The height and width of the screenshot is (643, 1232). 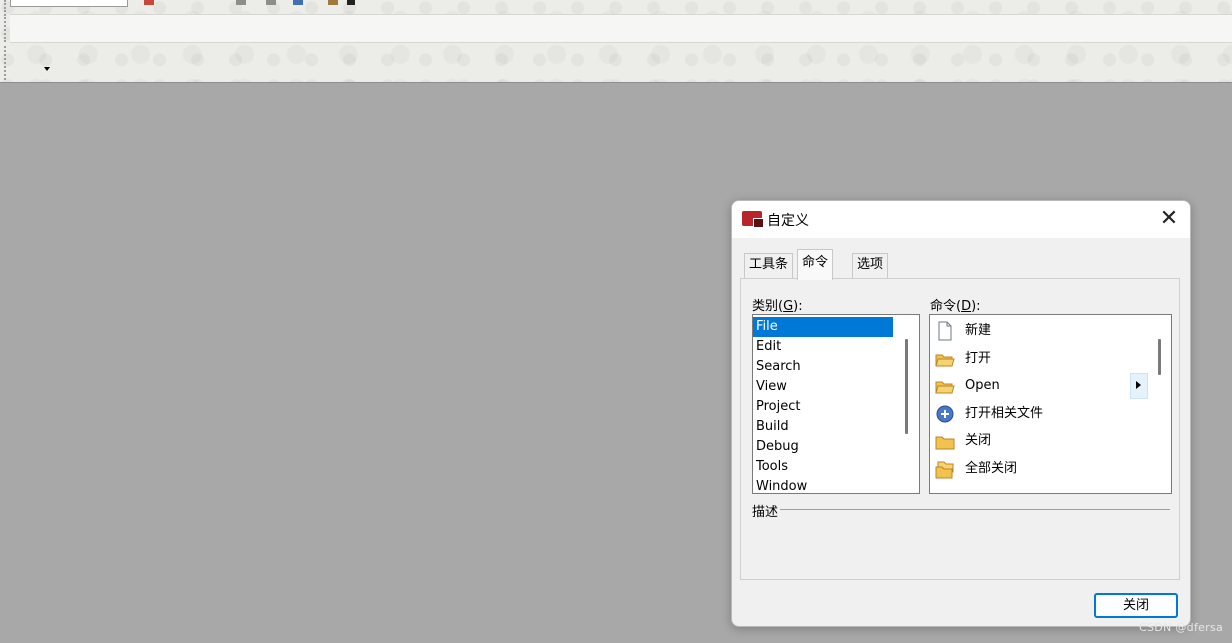 I want to click on command-label: 关闭, so click(x=978, y=440).